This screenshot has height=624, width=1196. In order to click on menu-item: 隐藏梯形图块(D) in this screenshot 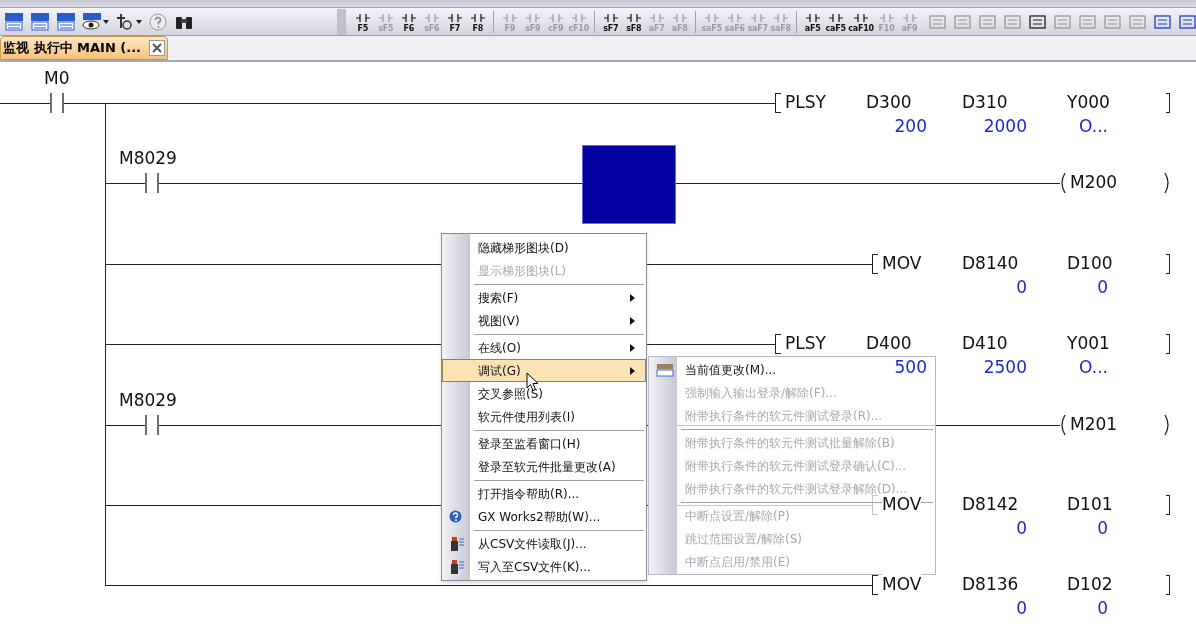, I will do `click(544, 247)`.